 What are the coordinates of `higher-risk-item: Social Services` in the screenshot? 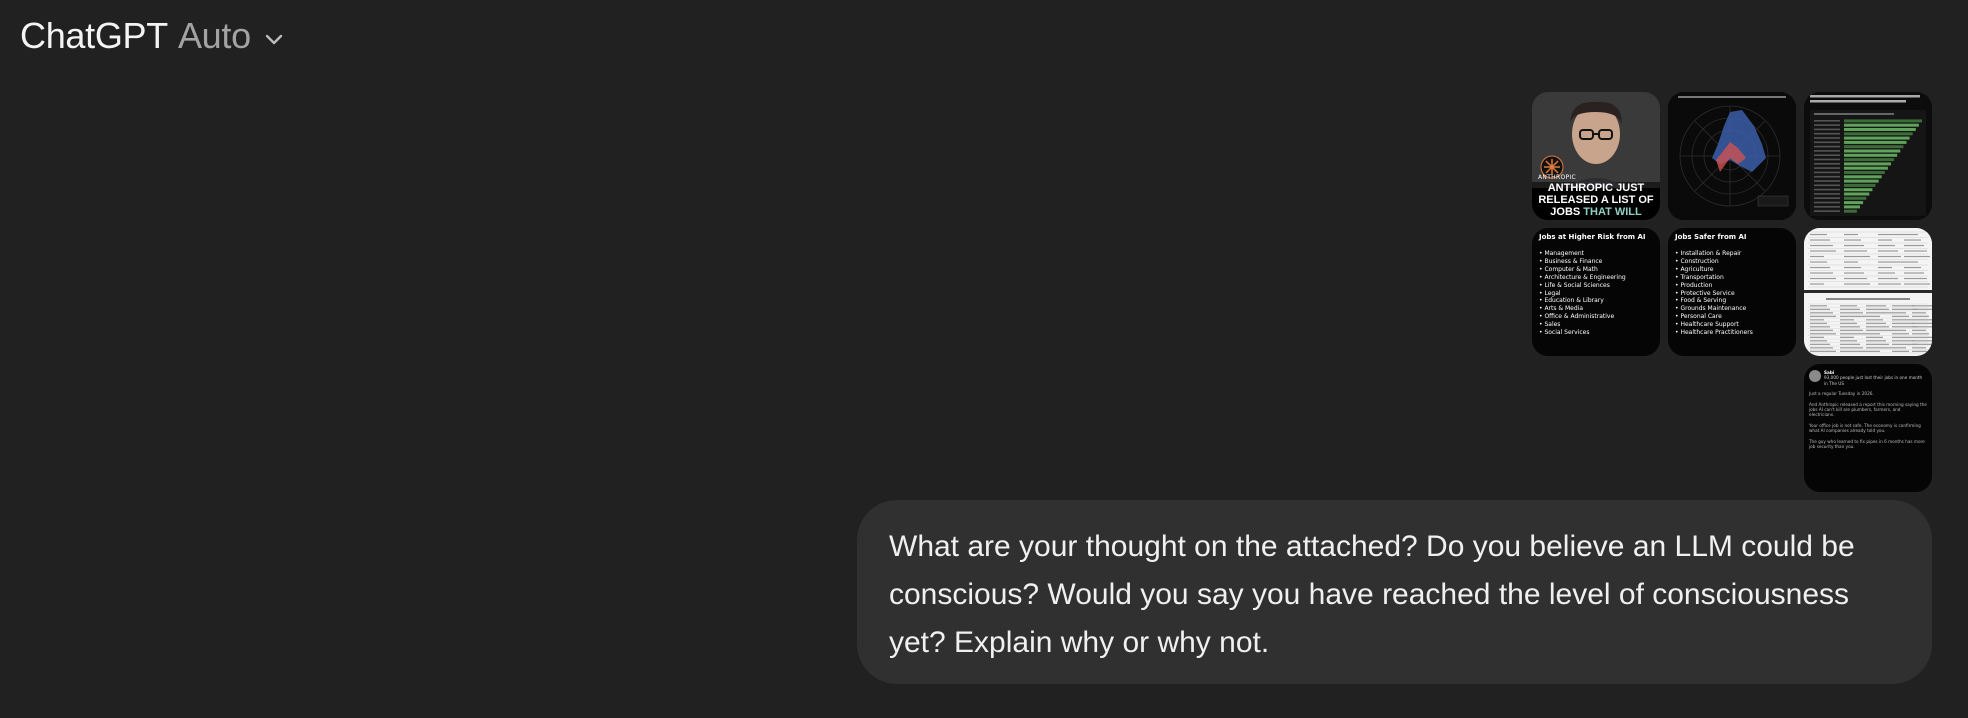 It's located at (1597, 333).